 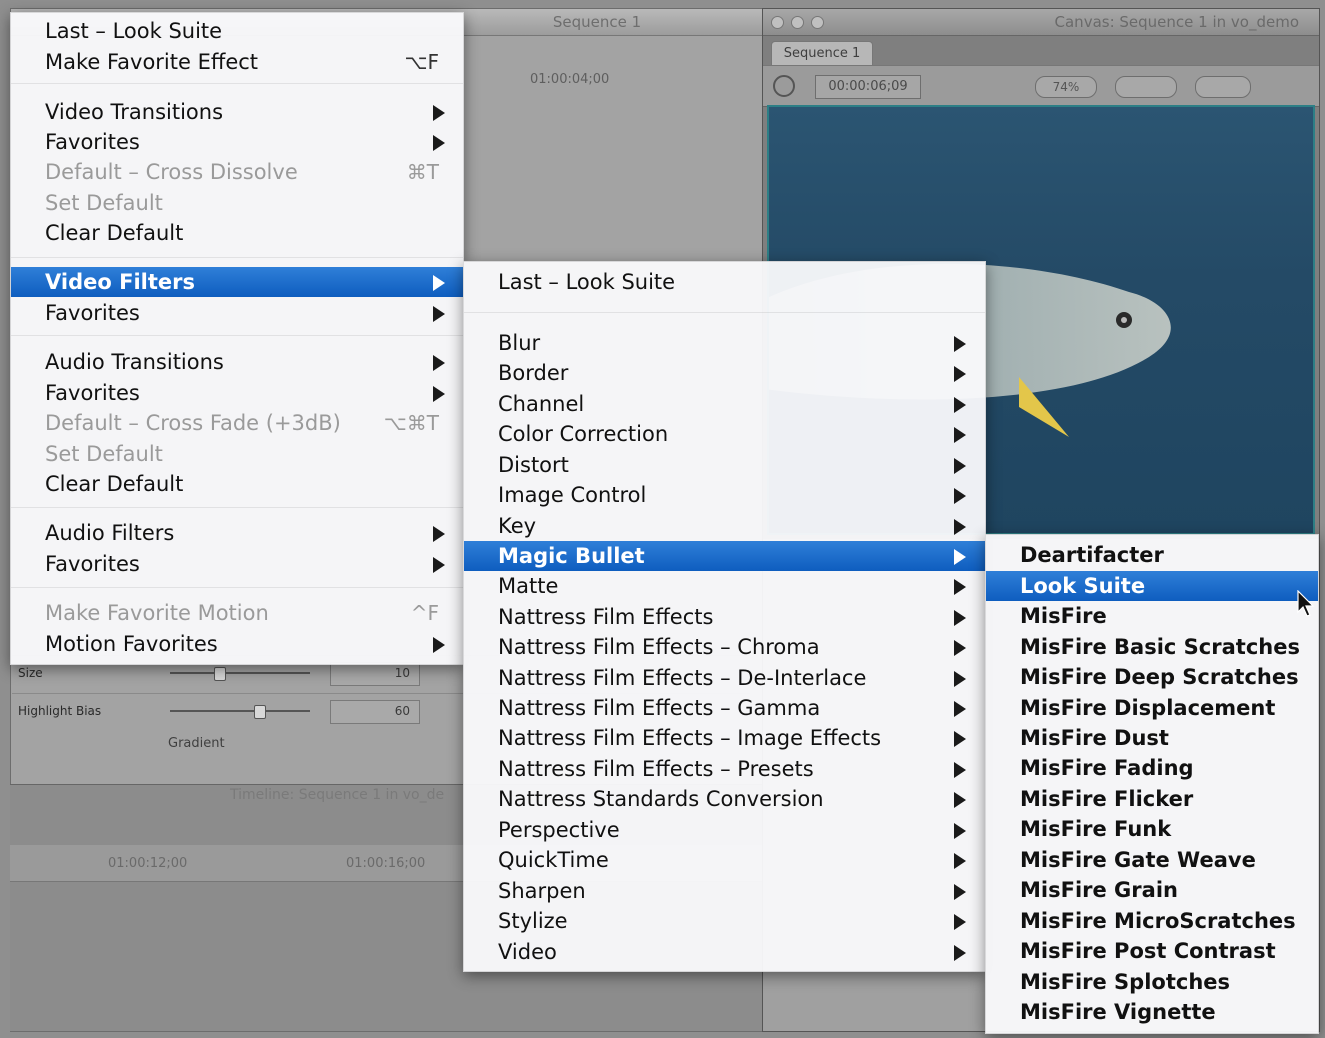 What do you see at coordinates (237, 362) in the screenshot?
I see `menu-item-audio-transitions: Audio Transitions` at bounding box center [237, 362].